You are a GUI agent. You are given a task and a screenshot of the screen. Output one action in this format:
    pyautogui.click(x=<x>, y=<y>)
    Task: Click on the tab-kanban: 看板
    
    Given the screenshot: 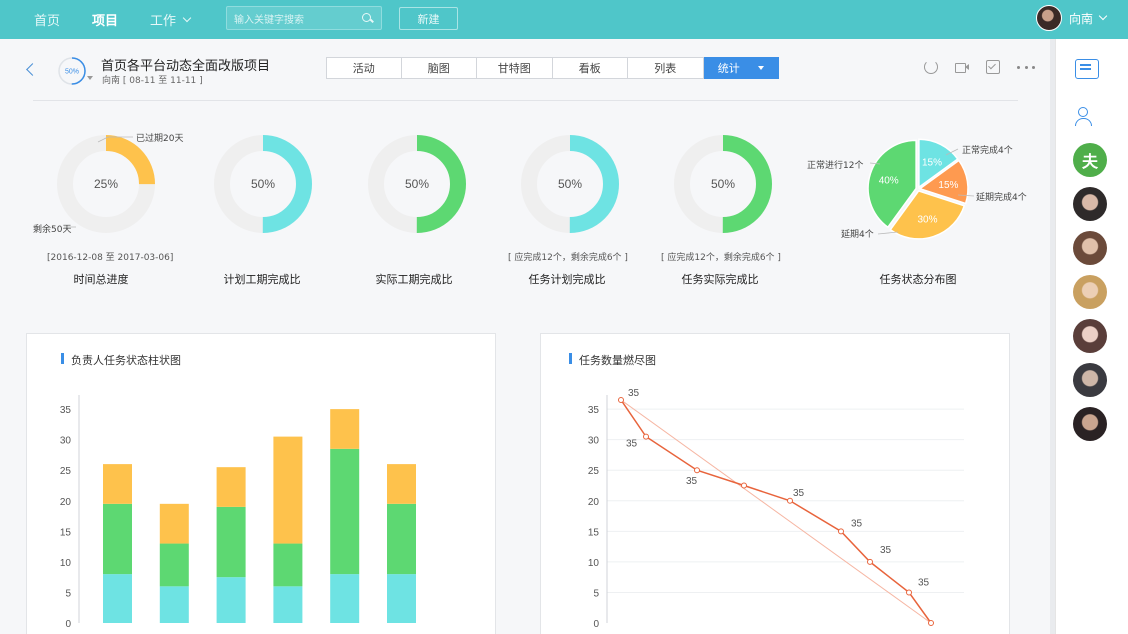 What is the action you would take?
    pyautogui.click(x=590, y=68)
    